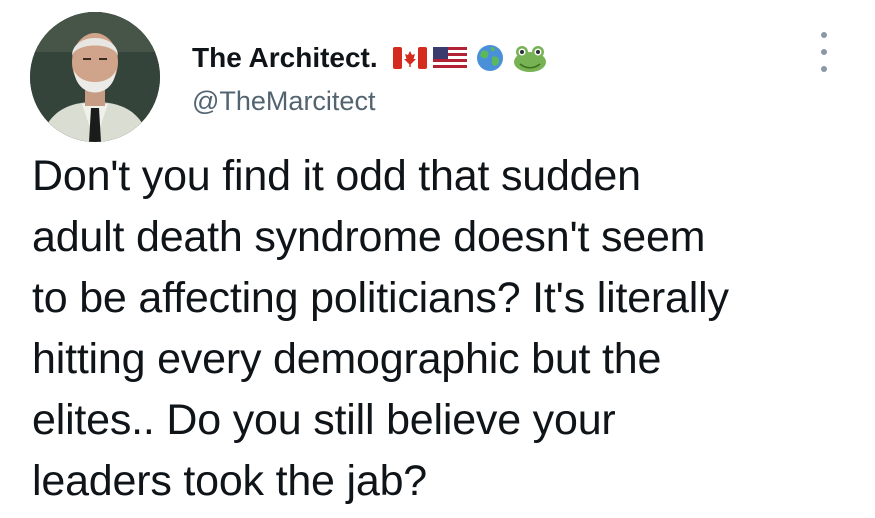  Describe the element at coordinates (370, 101) in the screenshot. I see `user-handle: @TheMarcitect` at that location.